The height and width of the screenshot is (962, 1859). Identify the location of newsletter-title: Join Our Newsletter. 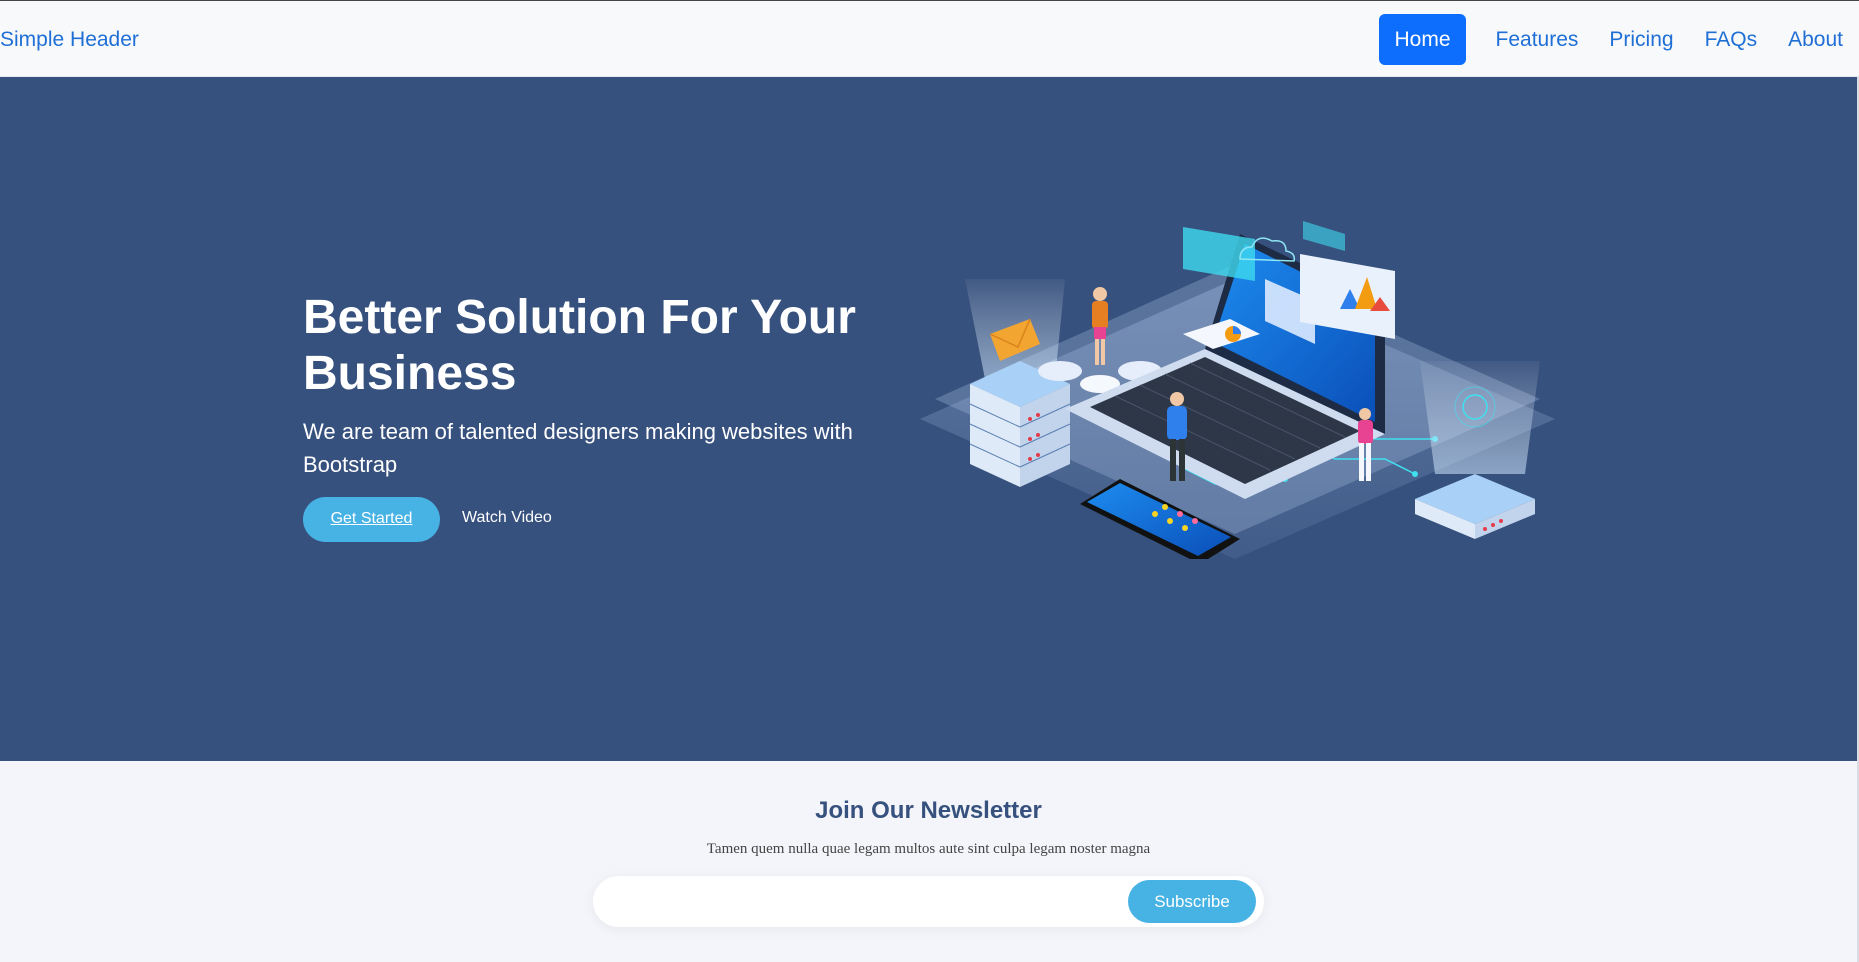
(928, 810).